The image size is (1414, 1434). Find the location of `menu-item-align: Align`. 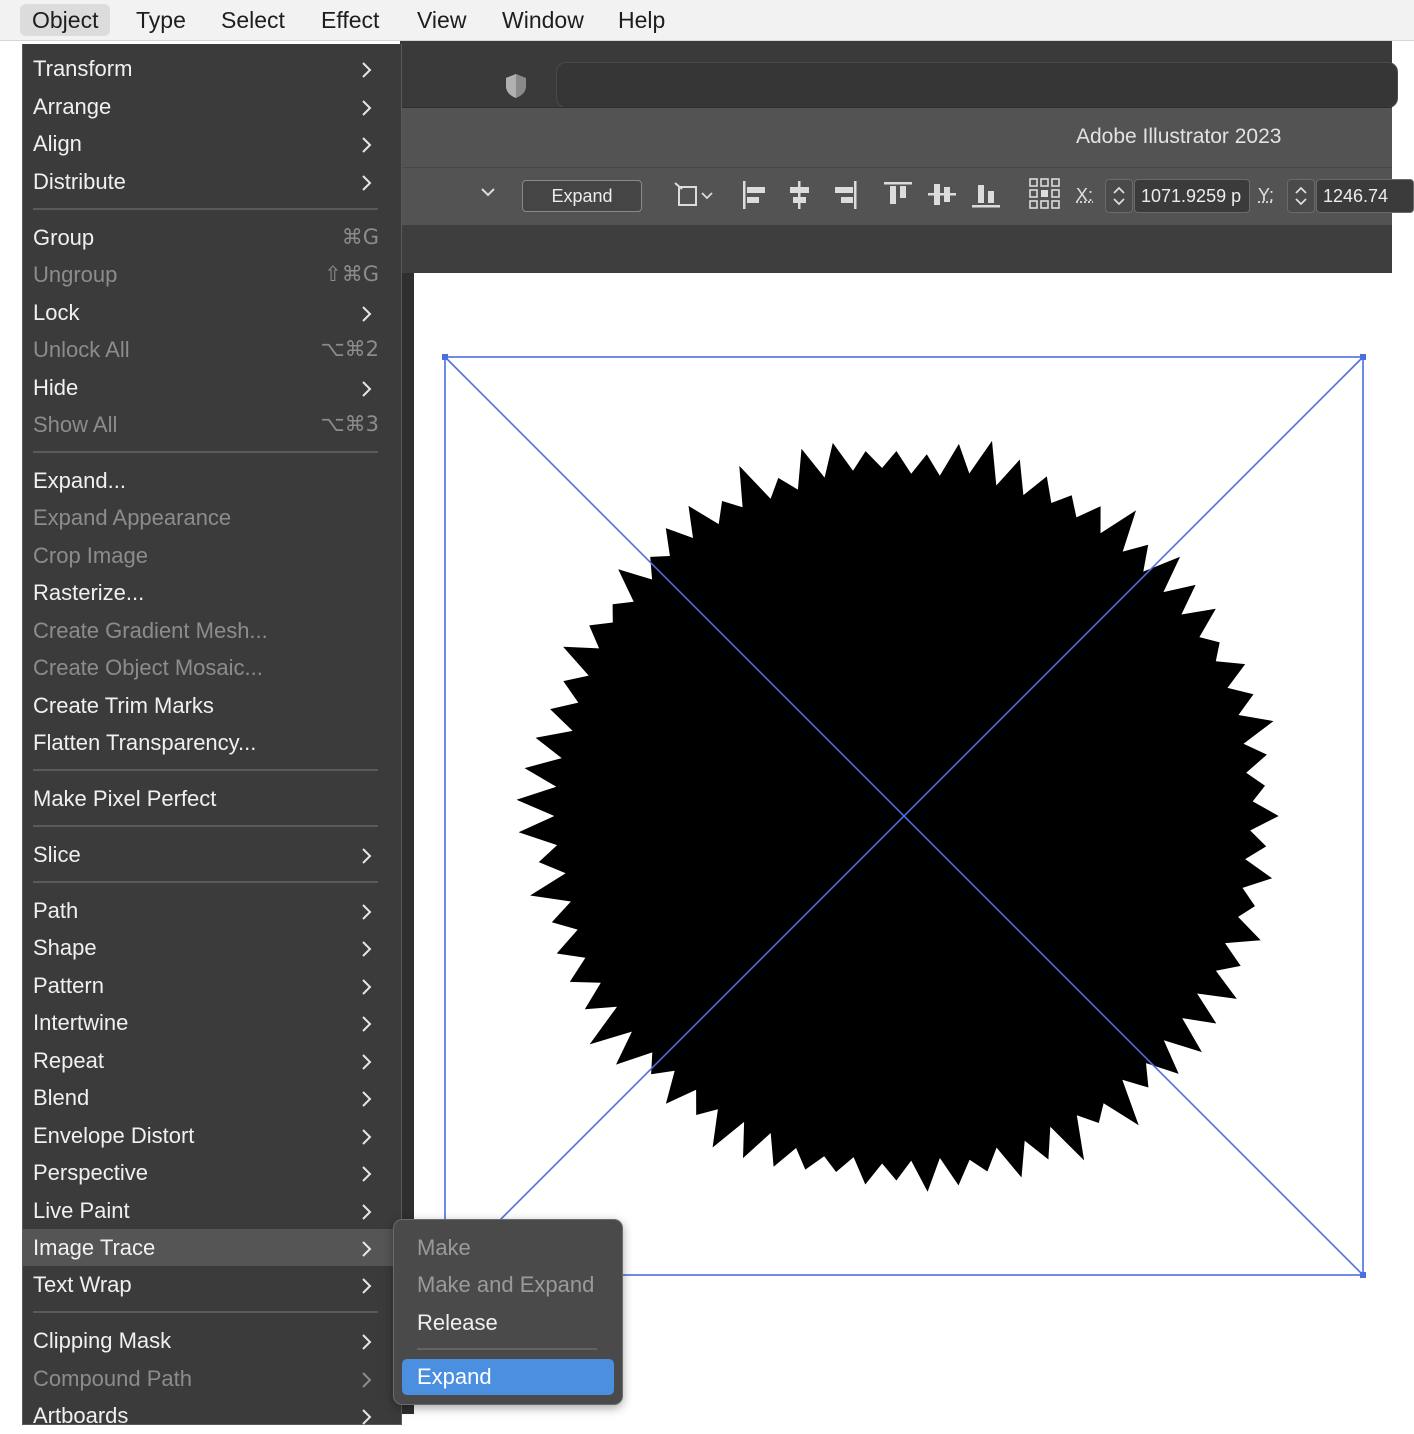

menu-item-align: Align is located at coordinates (212, 143).